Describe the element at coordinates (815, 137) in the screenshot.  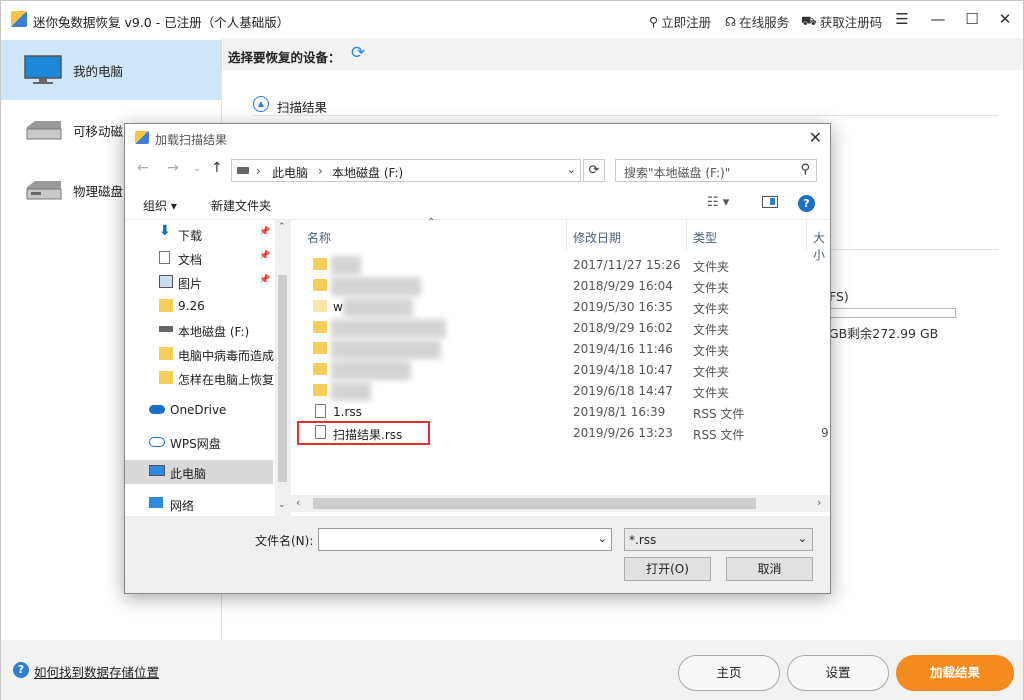
I see `dialog-close-icon: ✕` at that location.